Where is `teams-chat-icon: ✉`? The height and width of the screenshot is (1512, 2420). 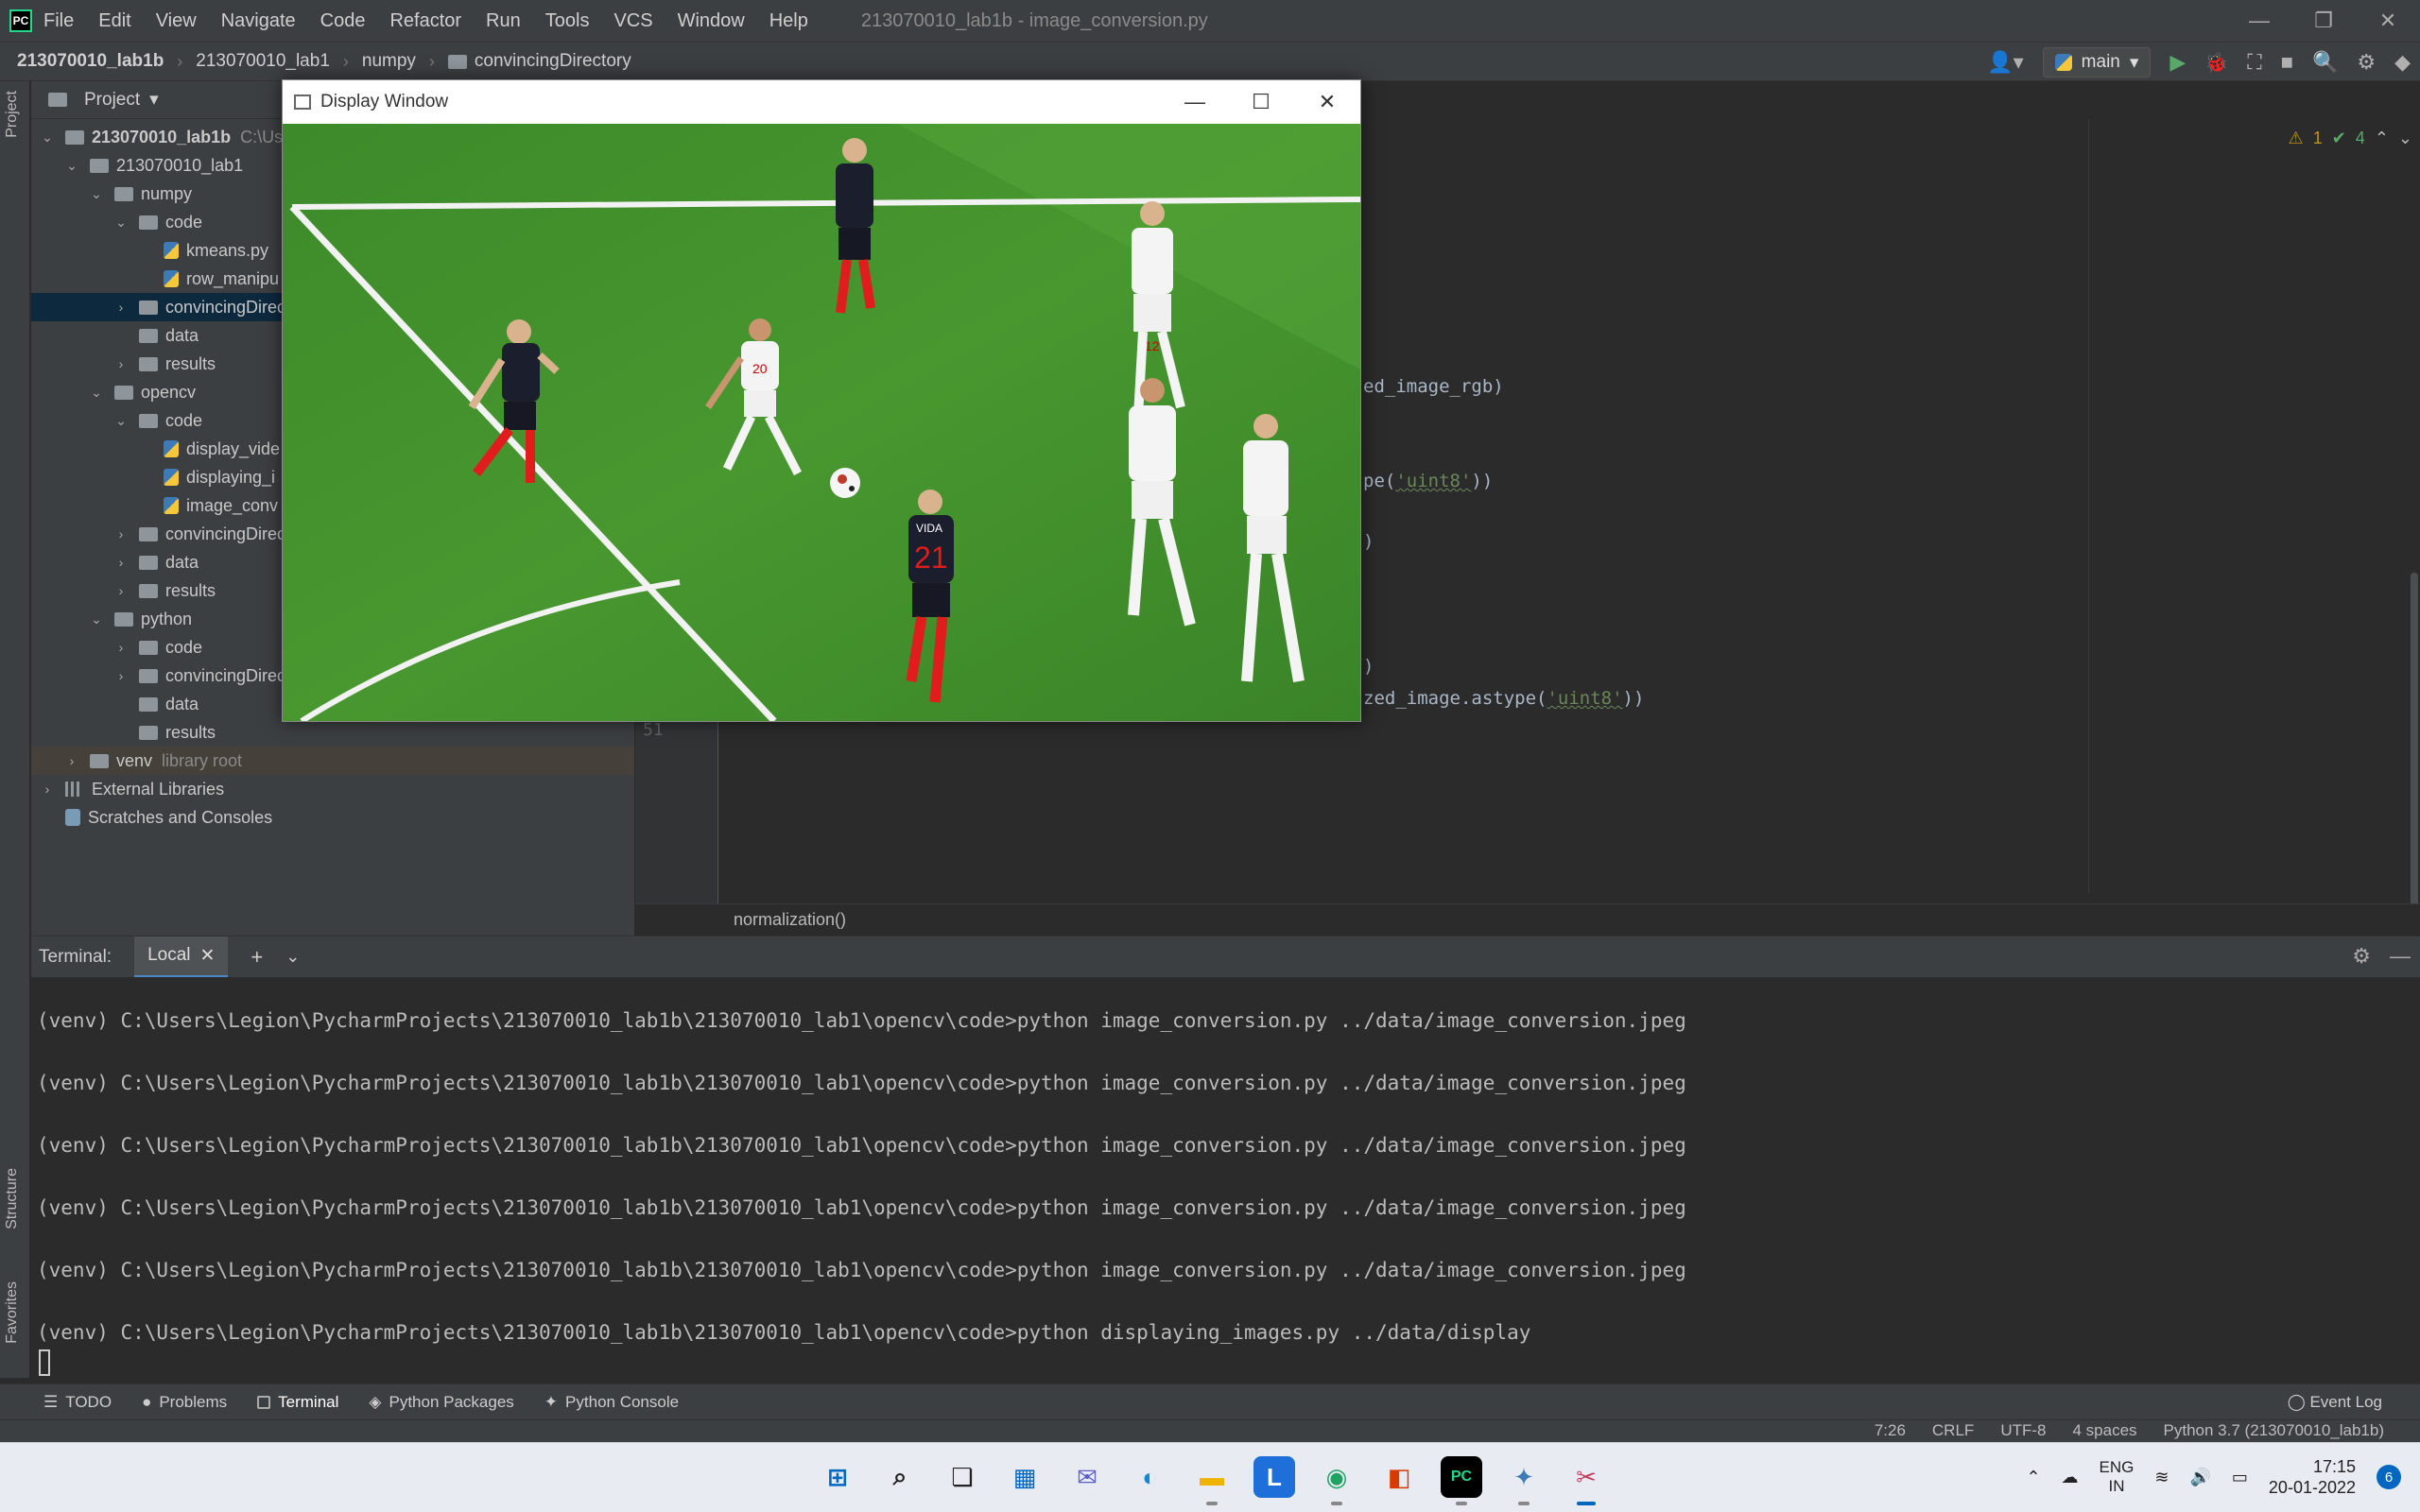 teams-chat-icon: ✉ is located at coordinates (1087, 1477).